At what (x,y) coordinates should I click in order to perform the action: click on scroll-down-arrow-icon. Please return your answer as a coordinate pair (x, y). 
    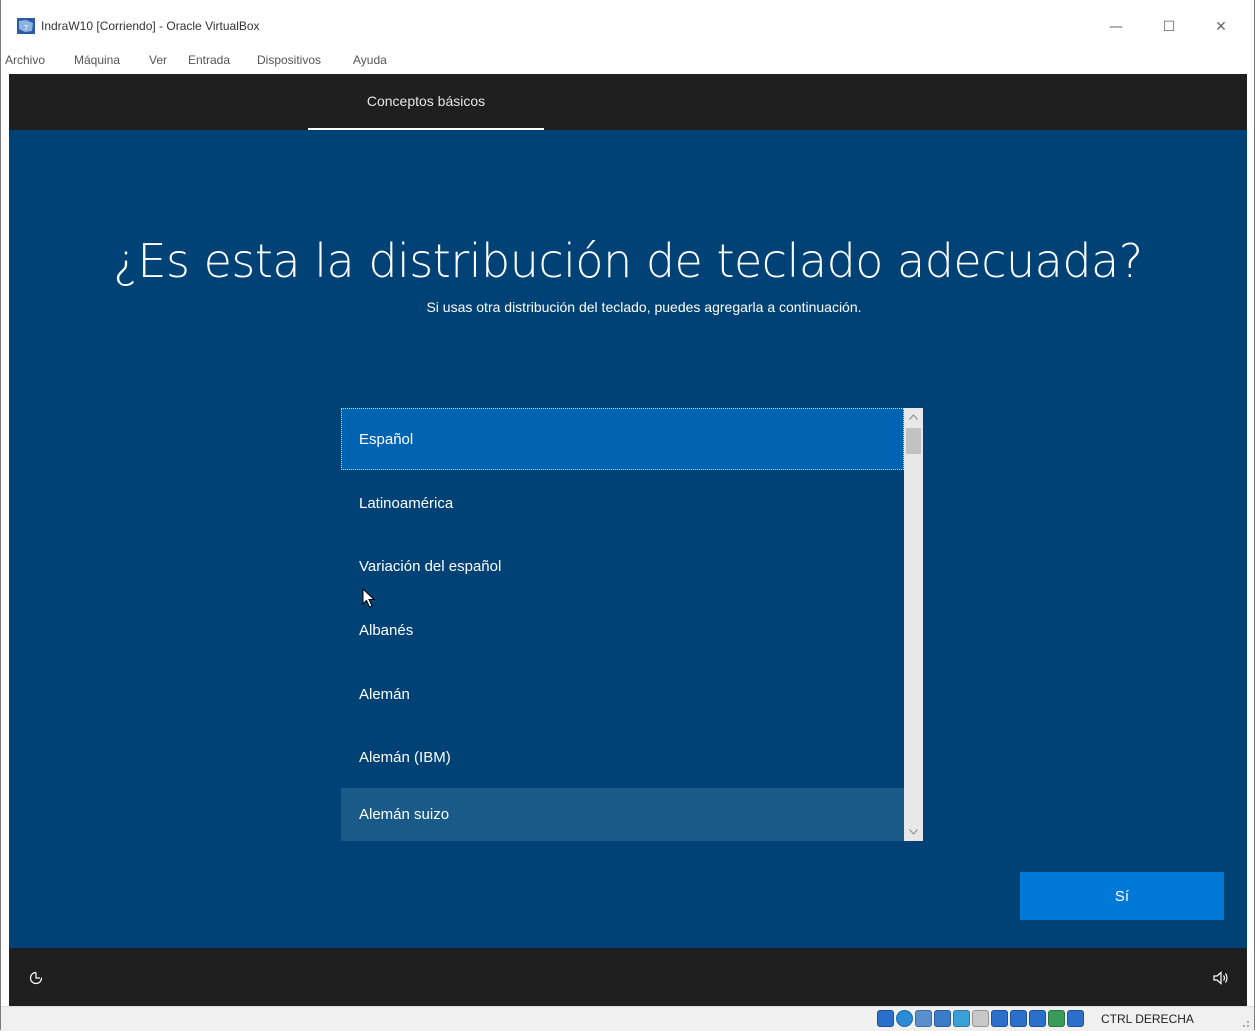
    Looking at the image, I should click on (913, 832).